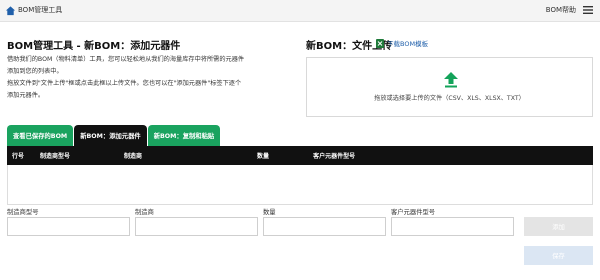  Describe the element at coordinates (558, 226) in the screenshot. I see `add-part-button: 添加` at that location.